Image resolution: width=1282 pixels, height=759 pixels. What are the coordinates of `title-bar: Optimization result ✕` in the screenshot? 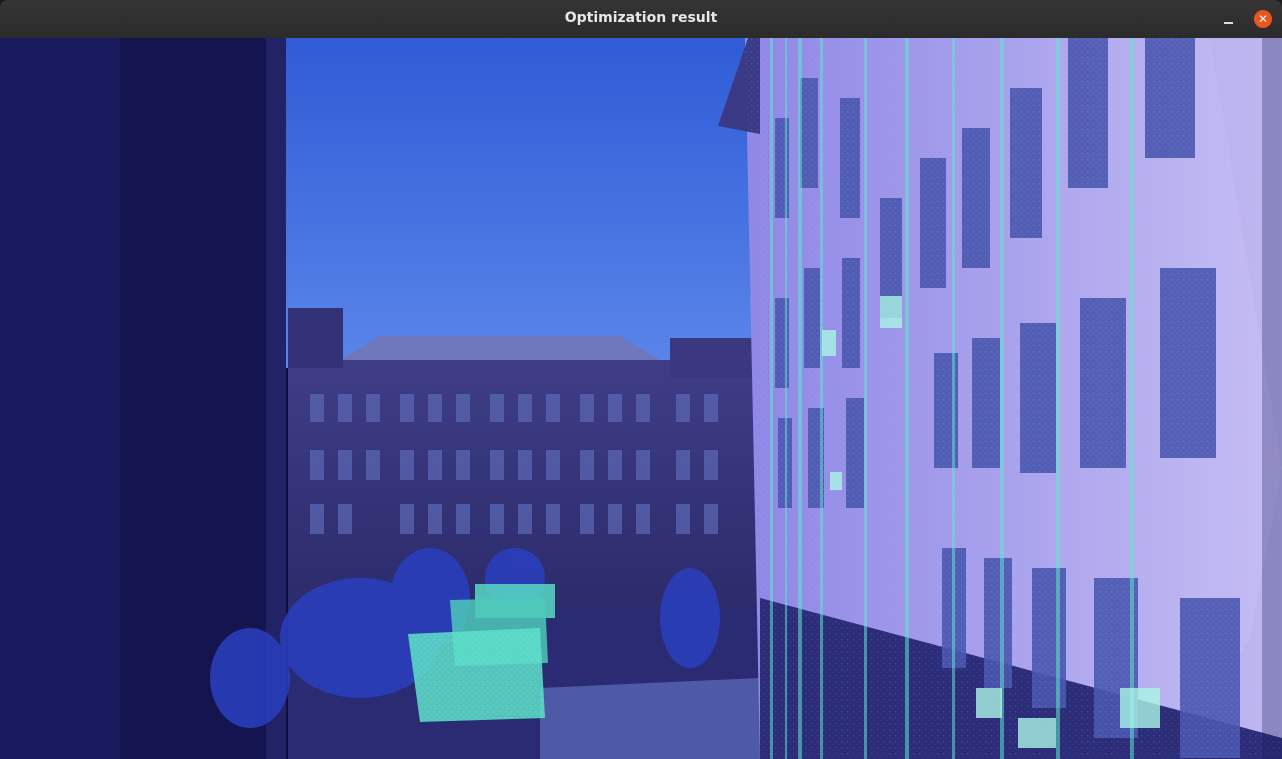 It's located at (641, 19).